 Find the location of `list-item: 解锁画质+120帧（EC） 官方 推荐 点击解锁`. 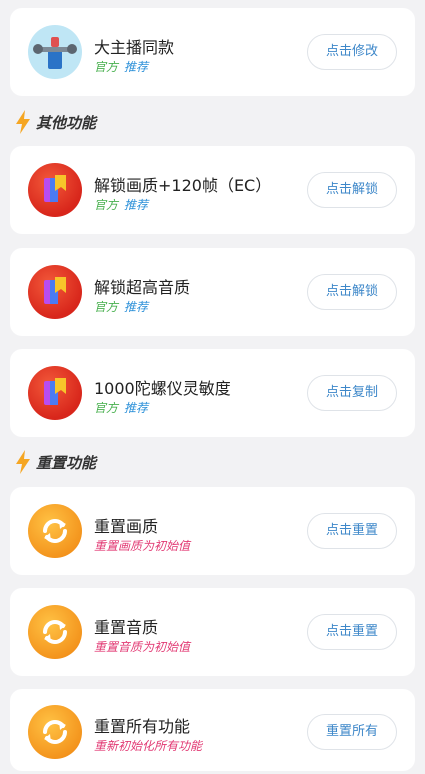

list-item: 解锁画质+120帧（EC） 官方 推荐 点击解锁 is located at coordinates (212, 190).